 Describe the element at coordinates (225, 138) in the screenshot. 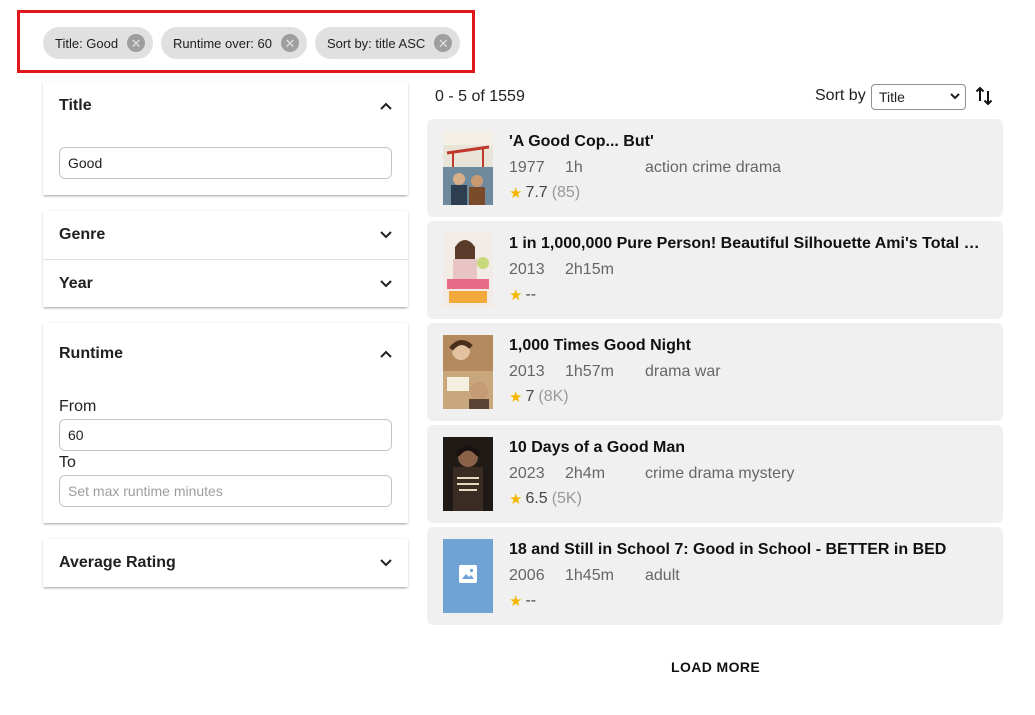

I see `title-filter-panel: Title Good` at that location.